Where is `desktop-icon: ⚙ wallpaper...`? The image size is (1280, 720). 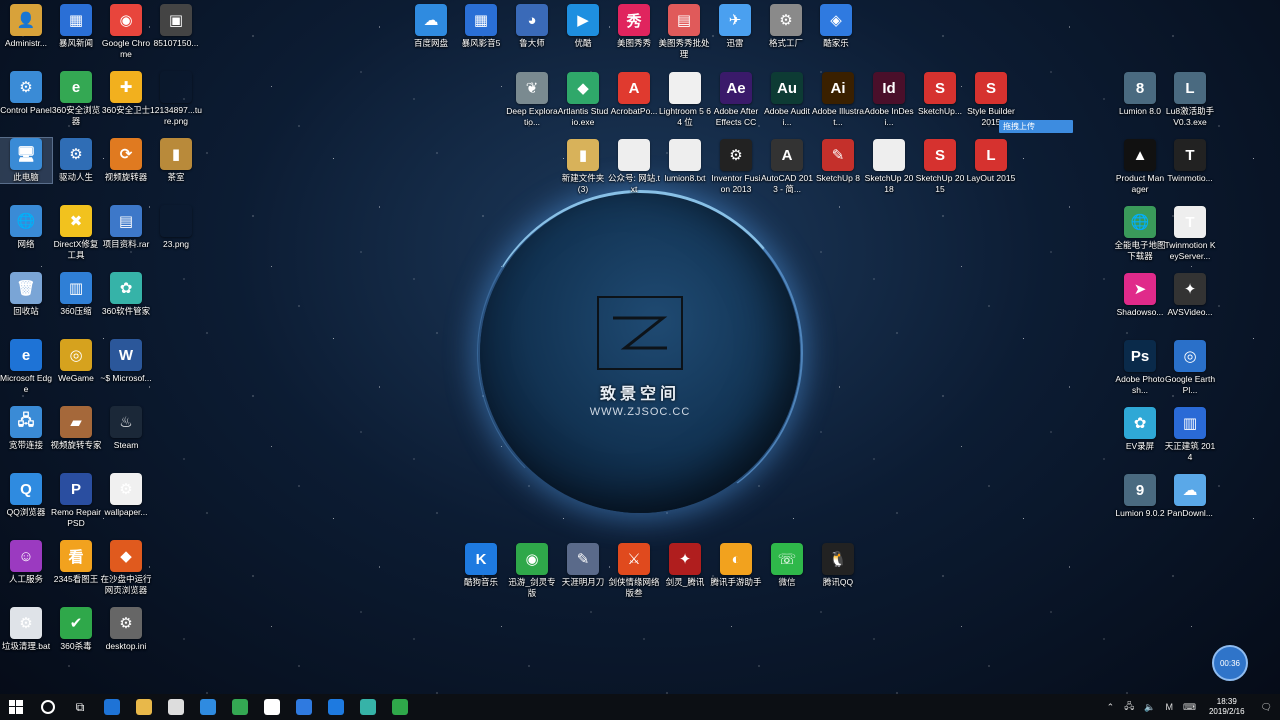 desktop-icon: ⚙ wallpaper... is located at coordinates (126, 495).